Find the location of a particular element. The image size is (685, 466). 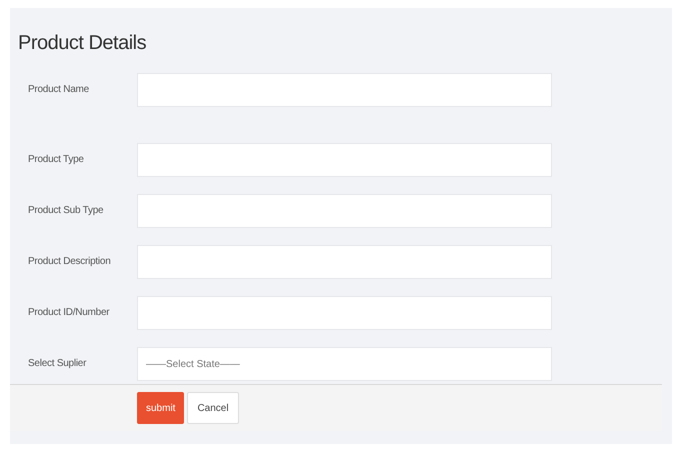

field-label: Product Description is located at coordinates (69, 262).